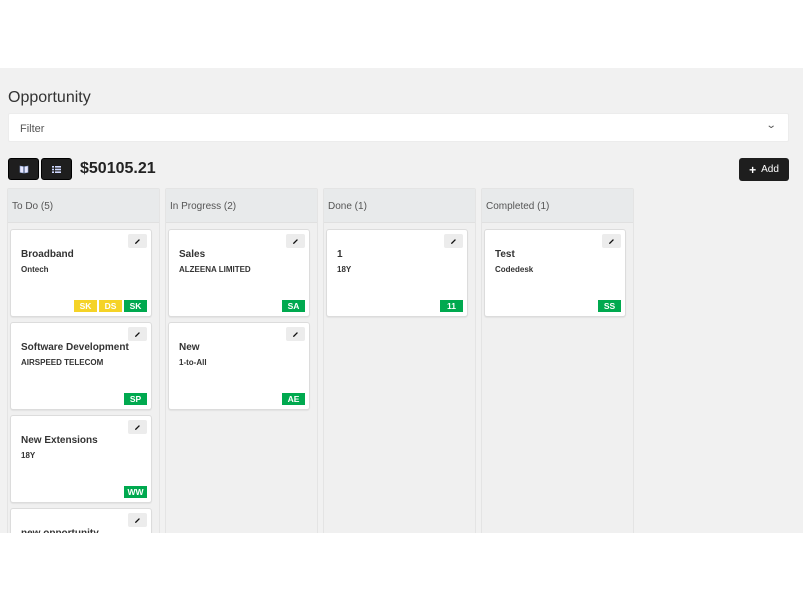 The image size is (803, 600). I want to click on card-tags: SA, so click(293, 306).